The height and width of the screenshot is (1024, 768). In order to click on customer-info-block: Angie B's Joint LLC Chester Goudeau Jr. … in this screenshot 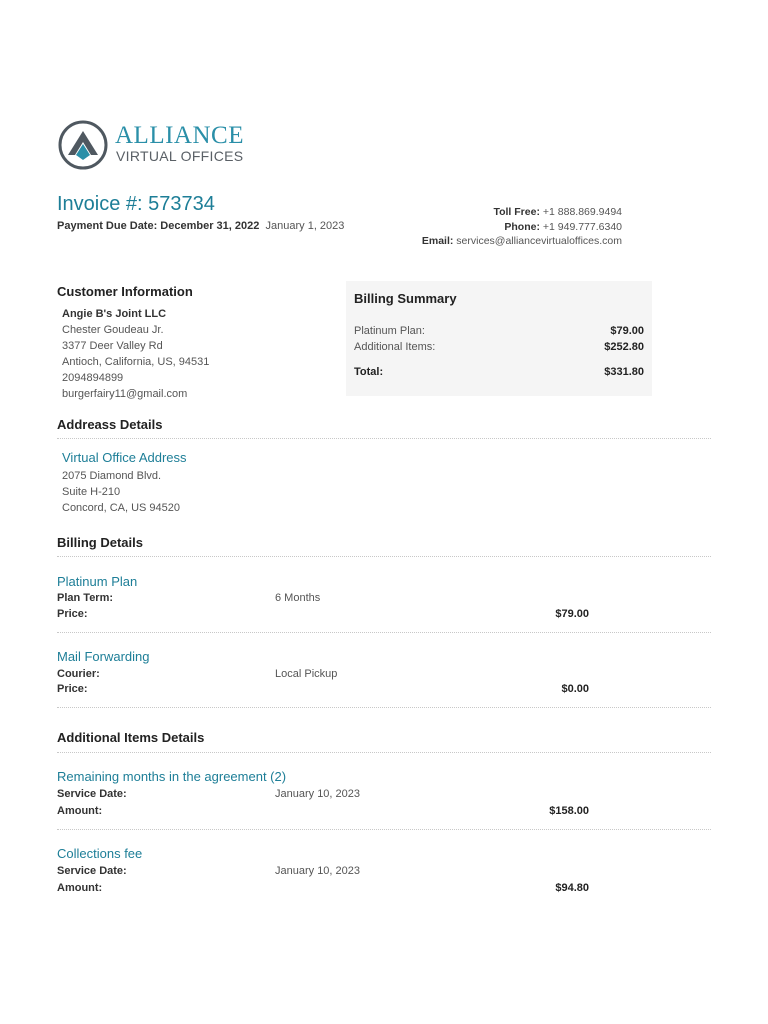, I will do `click(135, 354)`.